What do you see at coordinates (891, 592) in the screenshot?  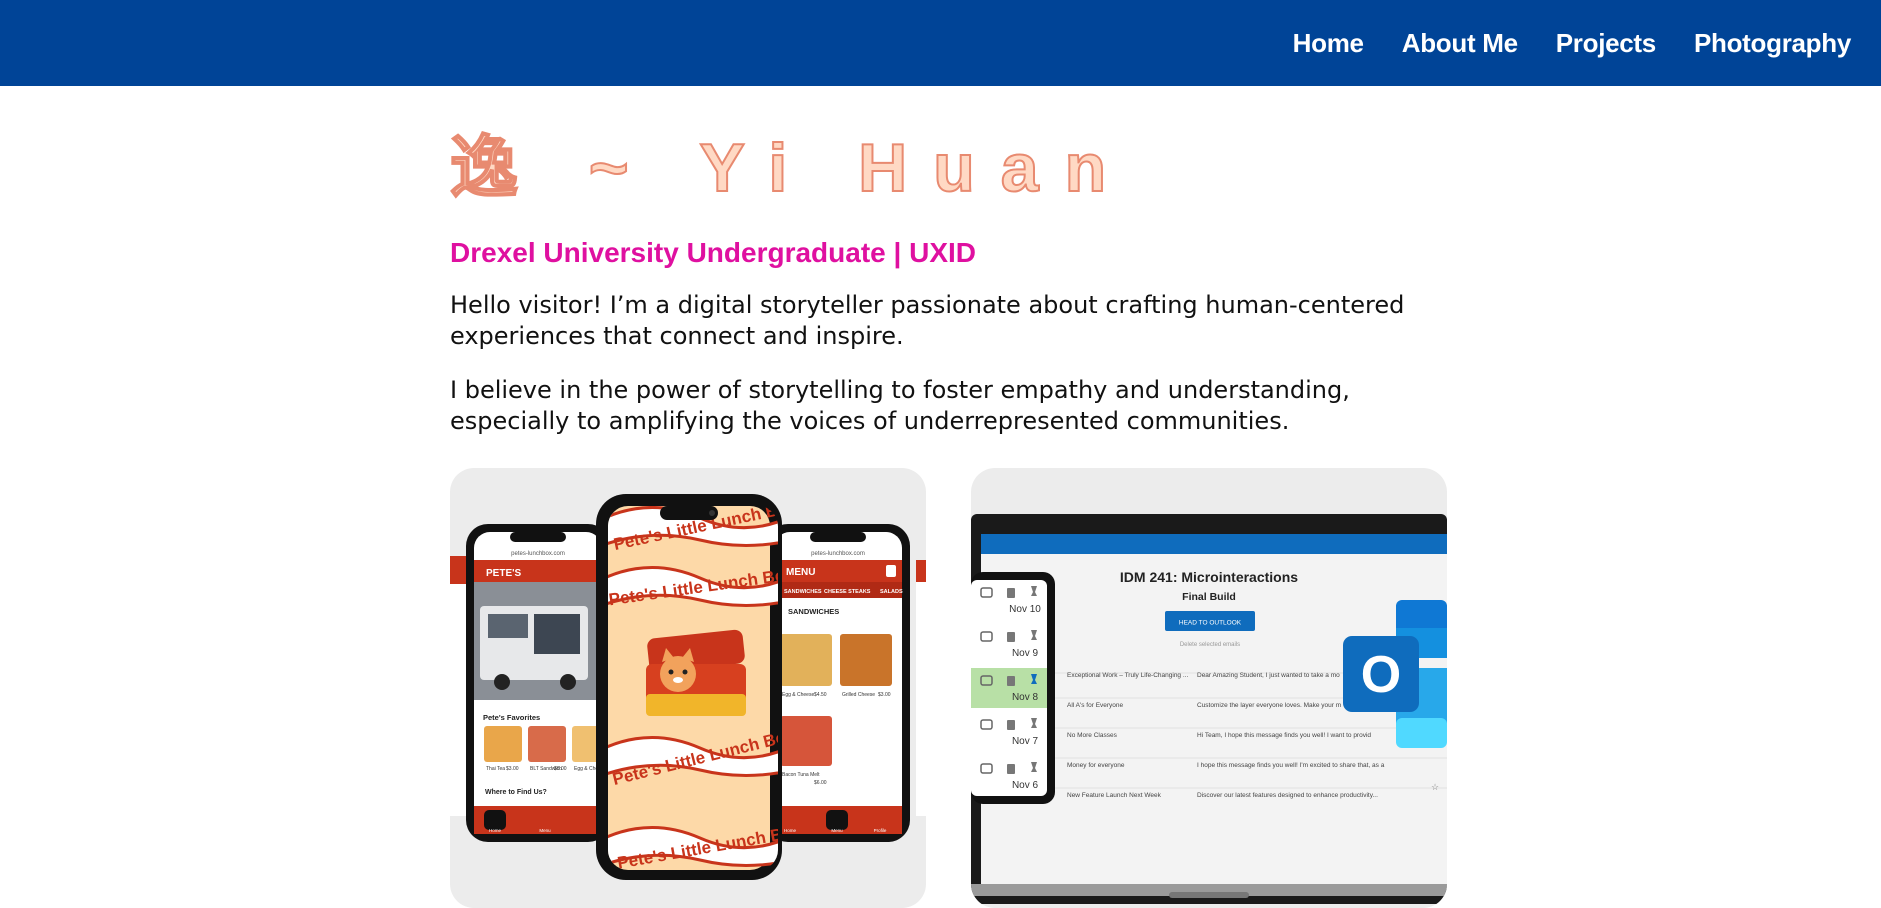 I see `right-tab-salads: SALADS` at bounding box center [891, 592].